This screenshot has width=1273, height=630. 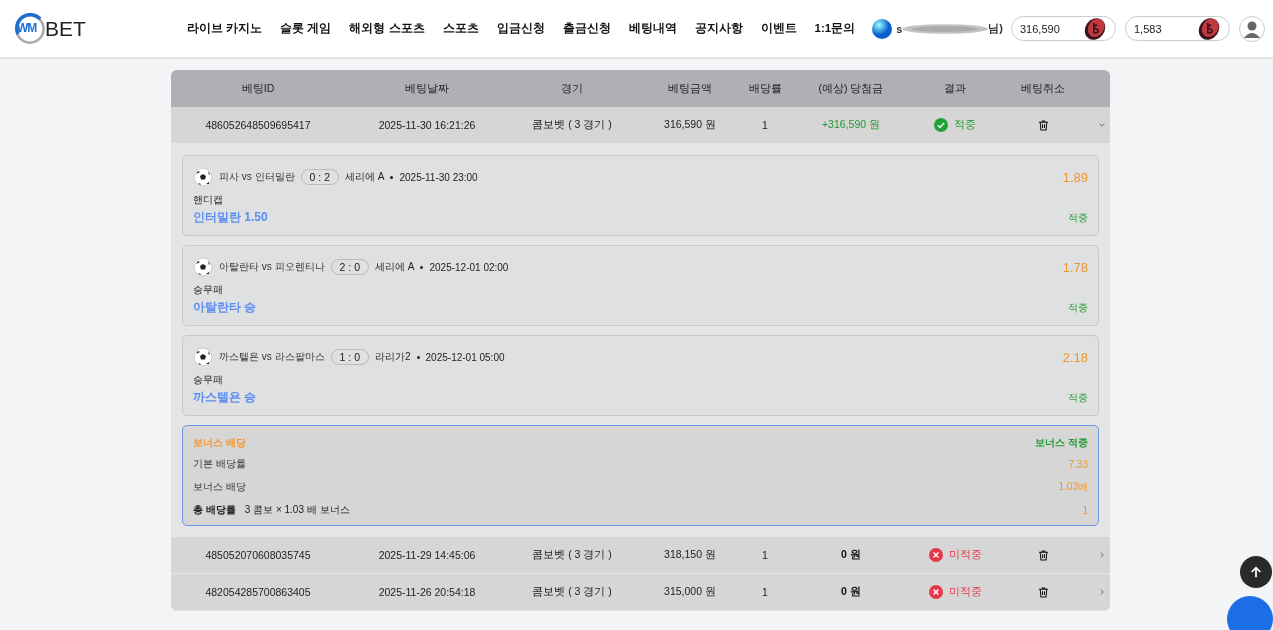 What do you see at coordinates (258, 555) in the screenshot?
I see `table-cell-text: 485052070608035745` at bounding box center [258, 555].